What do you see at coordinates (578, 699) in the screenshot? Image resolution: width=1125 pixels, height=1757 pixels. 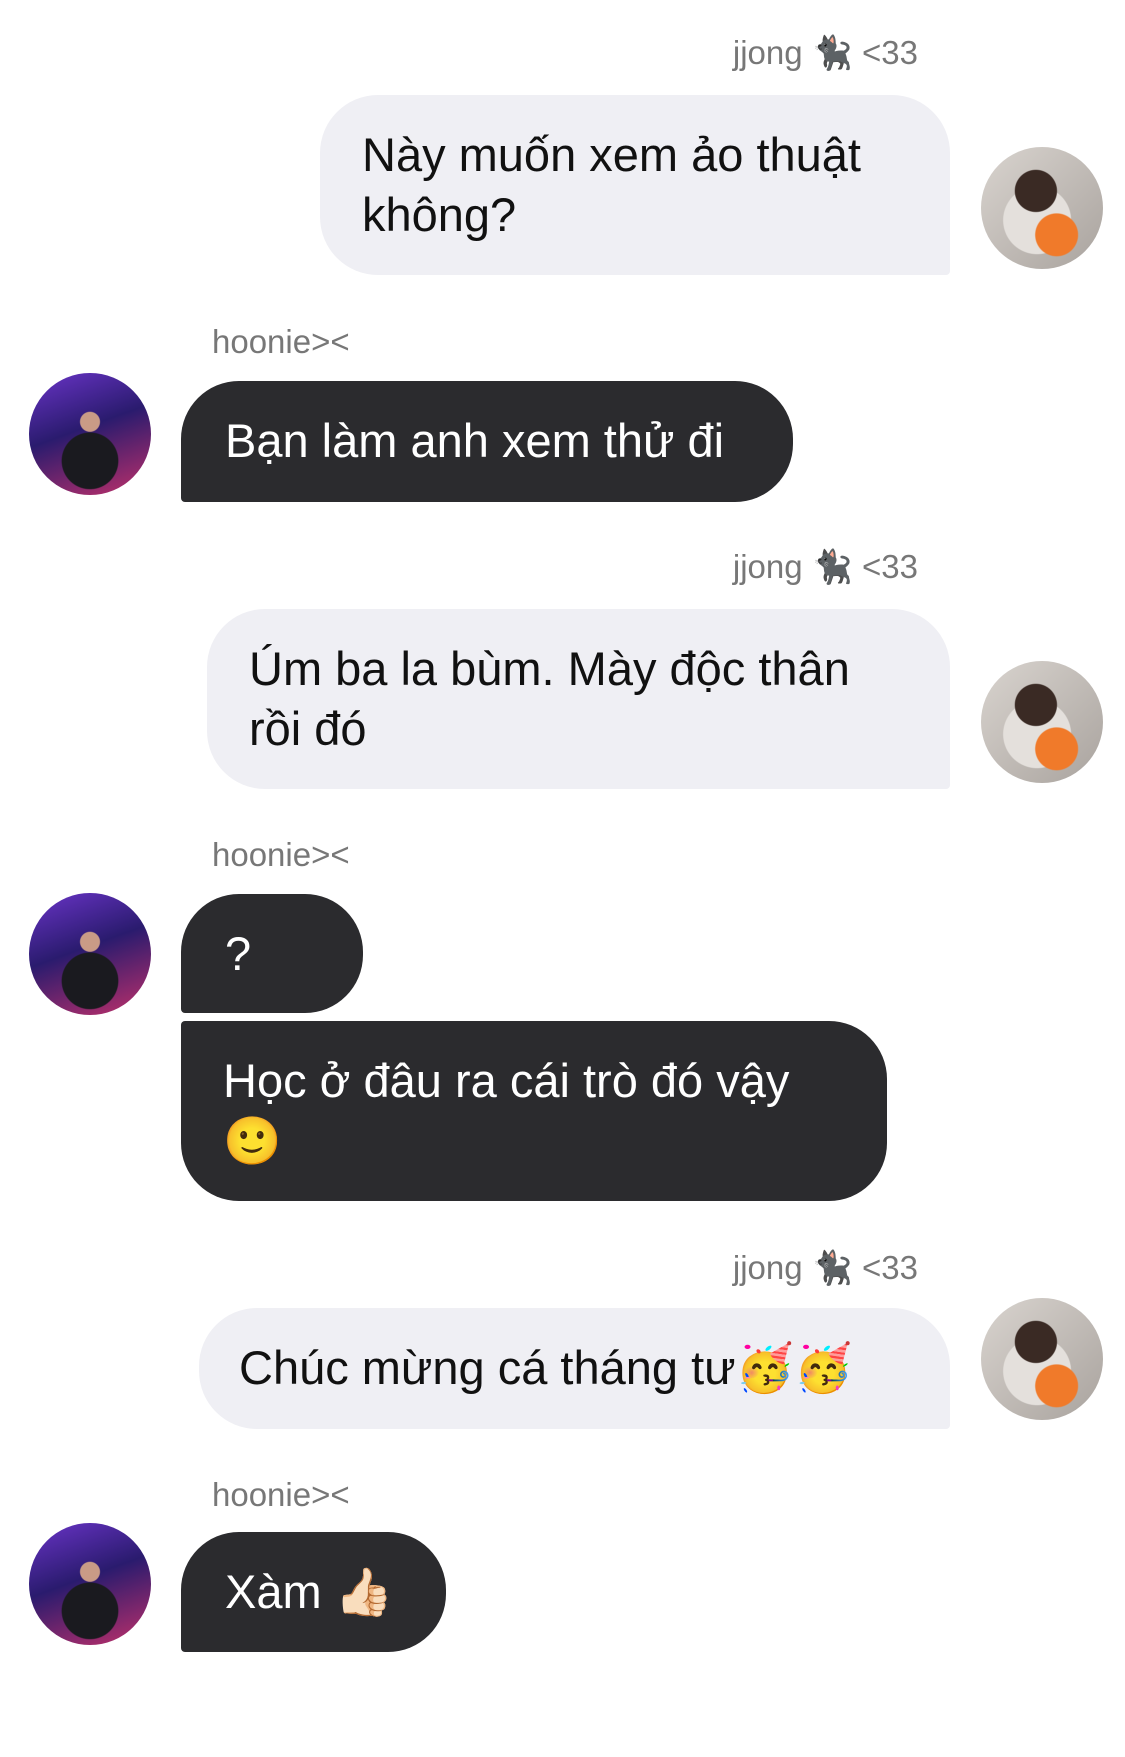 I see `message-bubble-outgoing: Úm ba la bùm. Mày độc thân rồi đó` at bounding box center [578, 699].